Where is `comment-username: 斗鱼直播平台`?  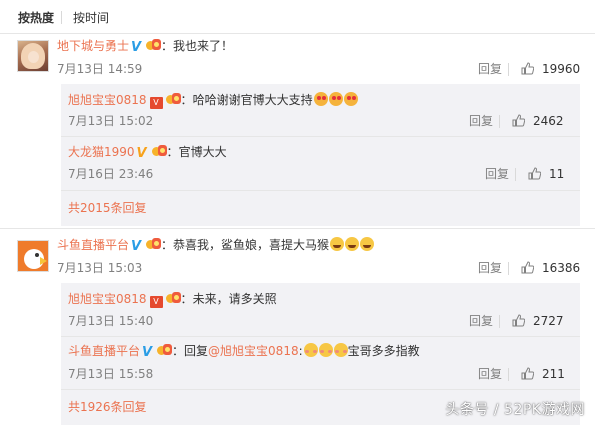
comment-username: 斗鱼直播平台 is located at coordinates (93, 245).